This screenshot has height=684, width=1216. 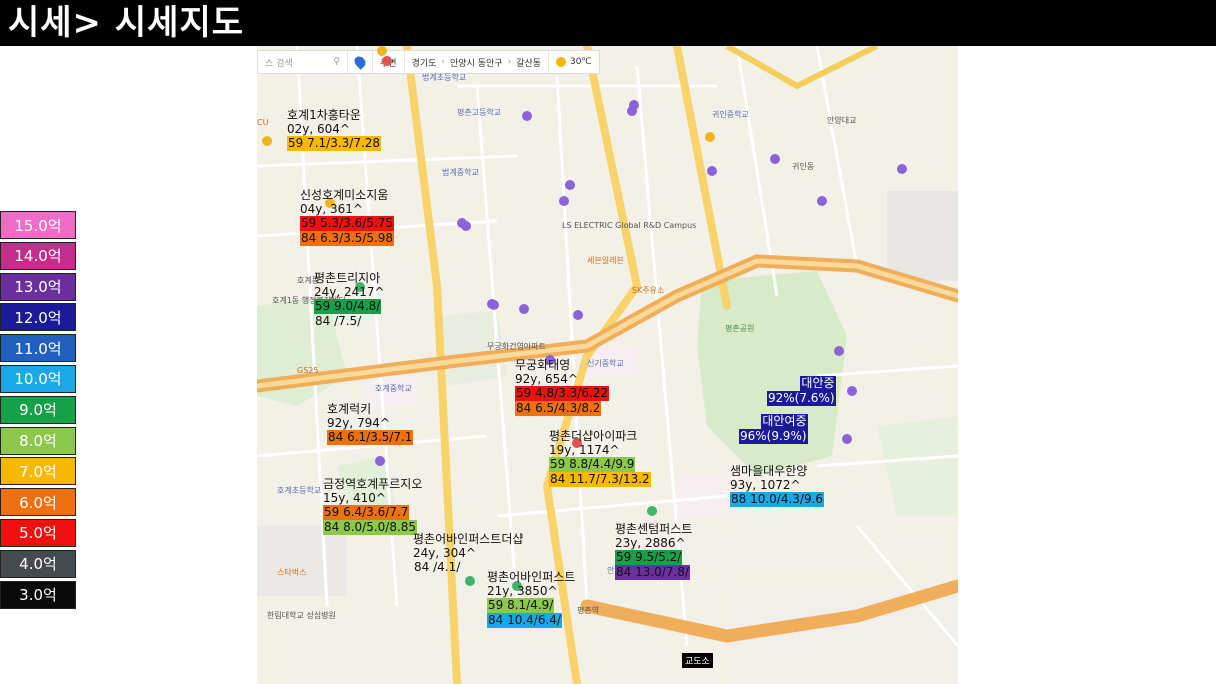 I want to click on map-label: 범계중학교, so click(x=460, y=172).